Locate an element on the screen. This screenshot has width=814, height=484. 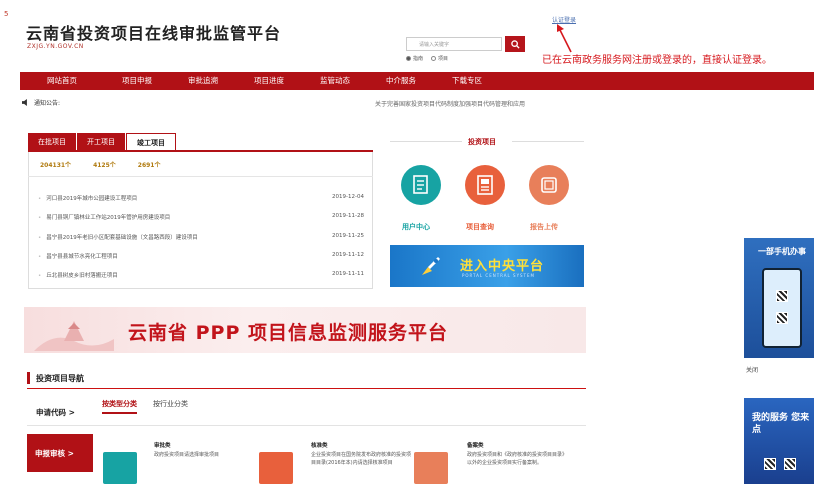
sanction-category-icon is located at coordinates (276, 468).